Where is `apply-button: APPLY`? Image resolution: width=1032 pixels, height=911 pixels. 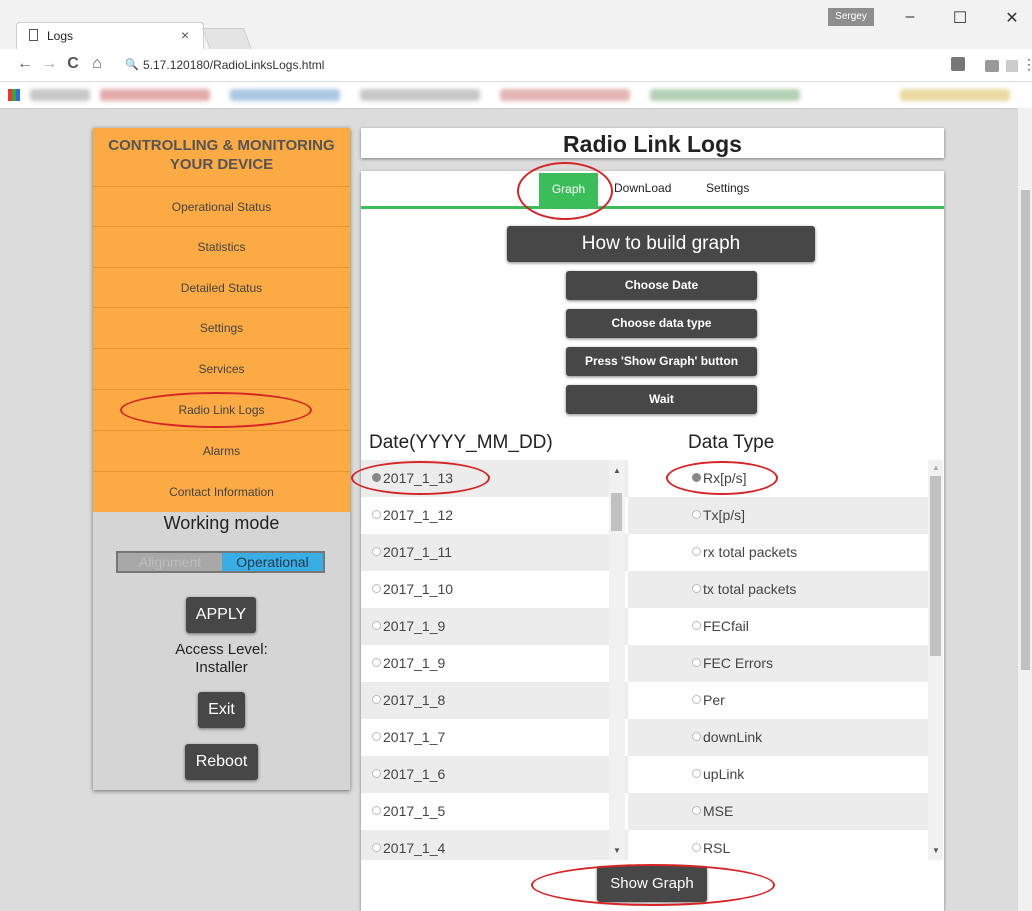 apply-button: APPLY is located at coordinates (221, 615).